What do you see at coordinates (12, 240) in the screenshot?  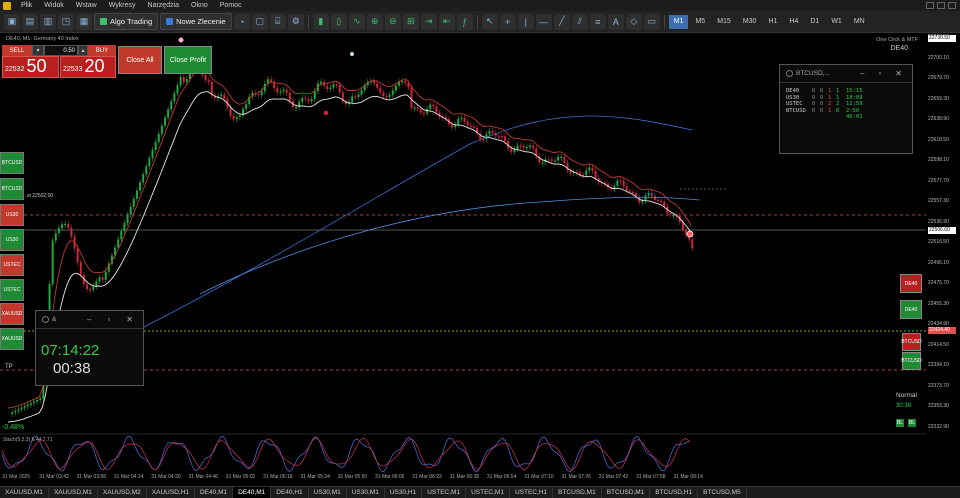 I see `side-btn-us30-buy: US30` at bounding box center [12, 240].